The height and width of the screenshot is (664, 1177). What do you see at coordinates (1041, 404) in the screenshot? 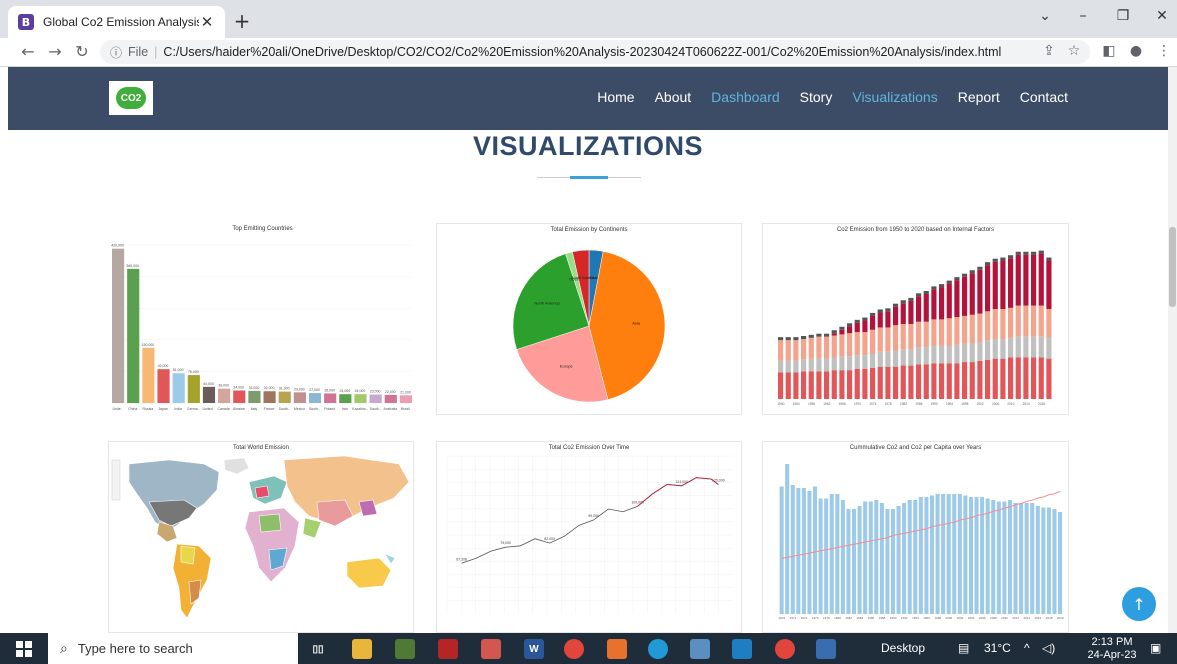
I see `tick-label: 2018` at bounding box center [1041, 404].